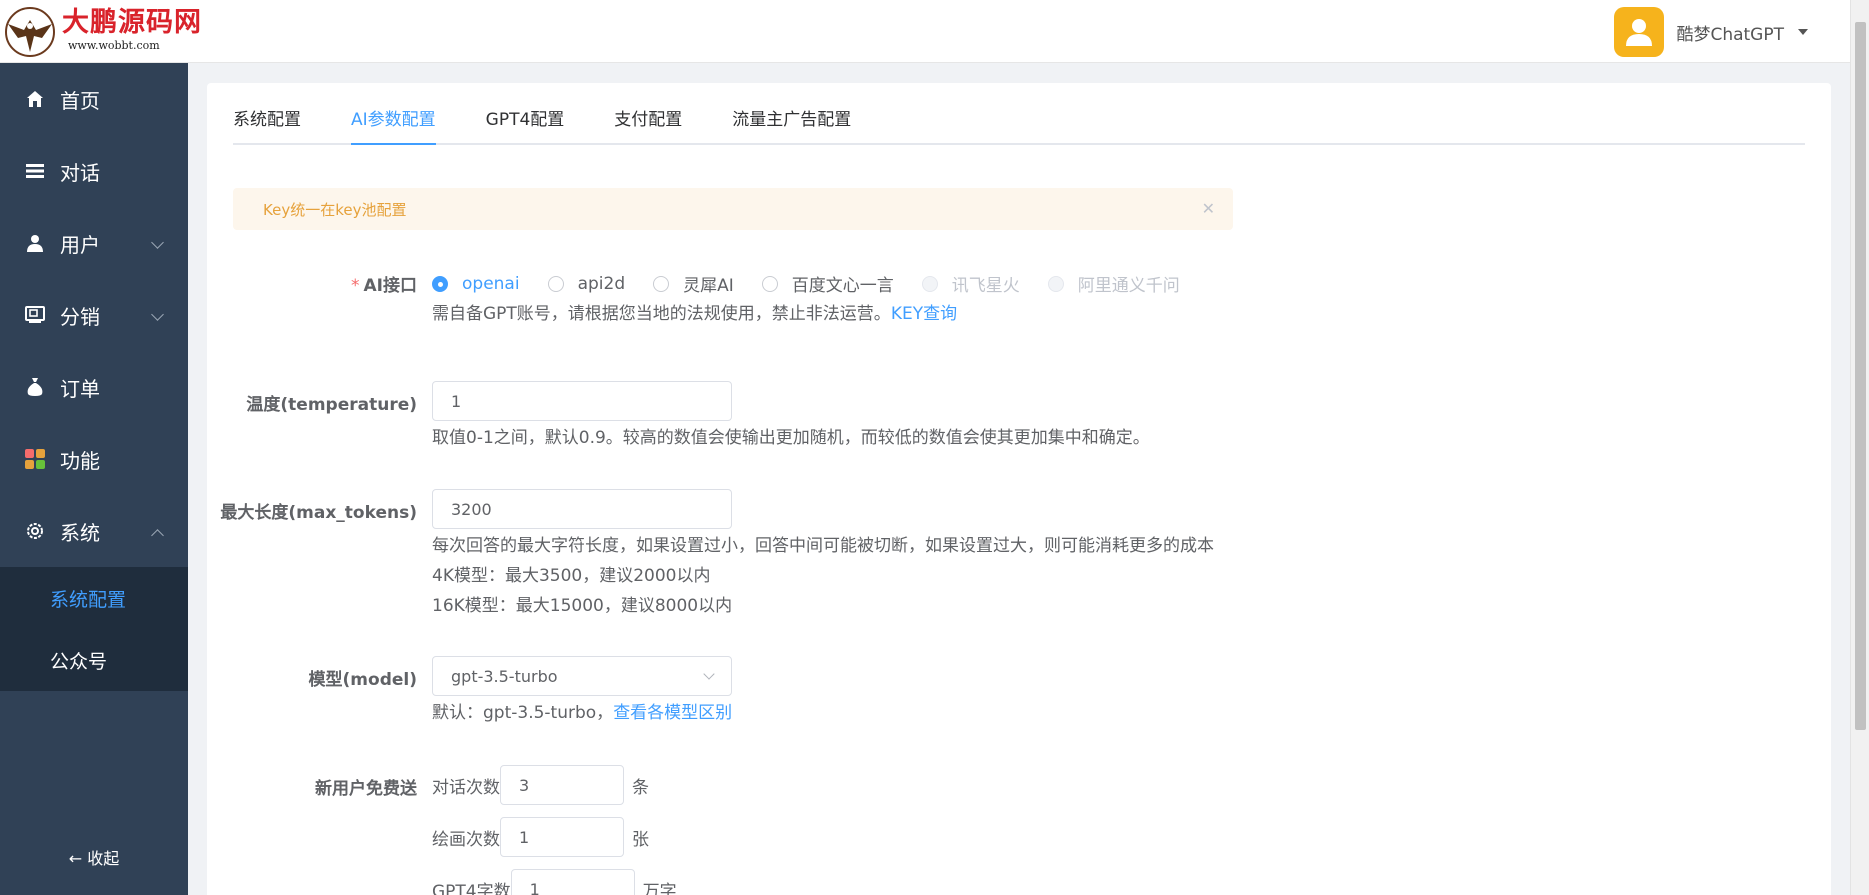 The height and width of the screenshot is (895, 1869). Describe the element at coordinates (925, 31) in the screenshot. I see `top-header: 大鹏源码网 www.wobbt.com 酷梦ChatGPT` at that location.